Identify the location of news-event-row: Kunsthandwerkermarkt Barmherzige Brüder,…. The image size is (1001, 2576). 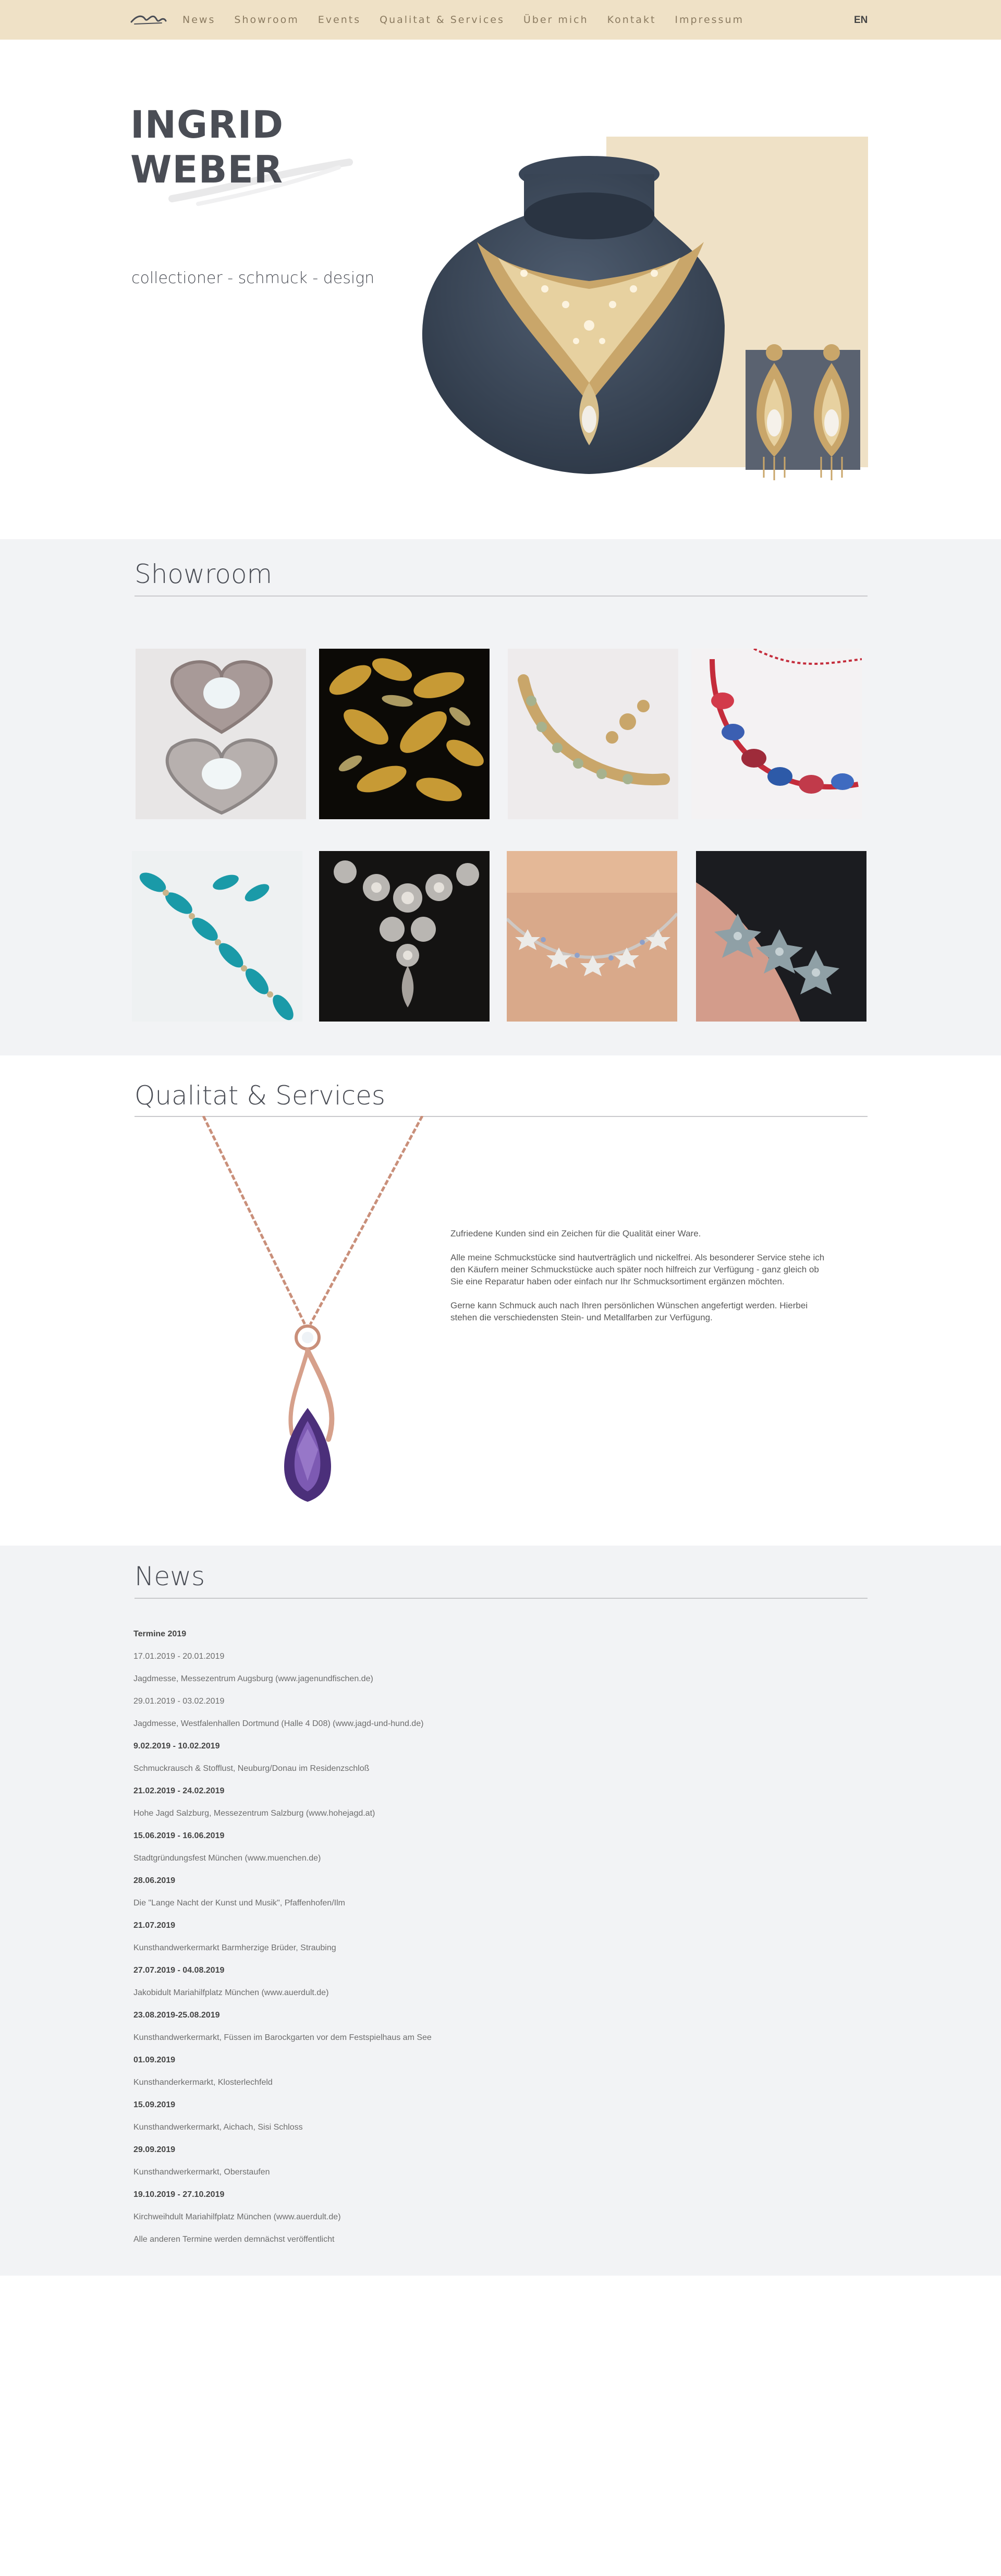
(235, 1947).